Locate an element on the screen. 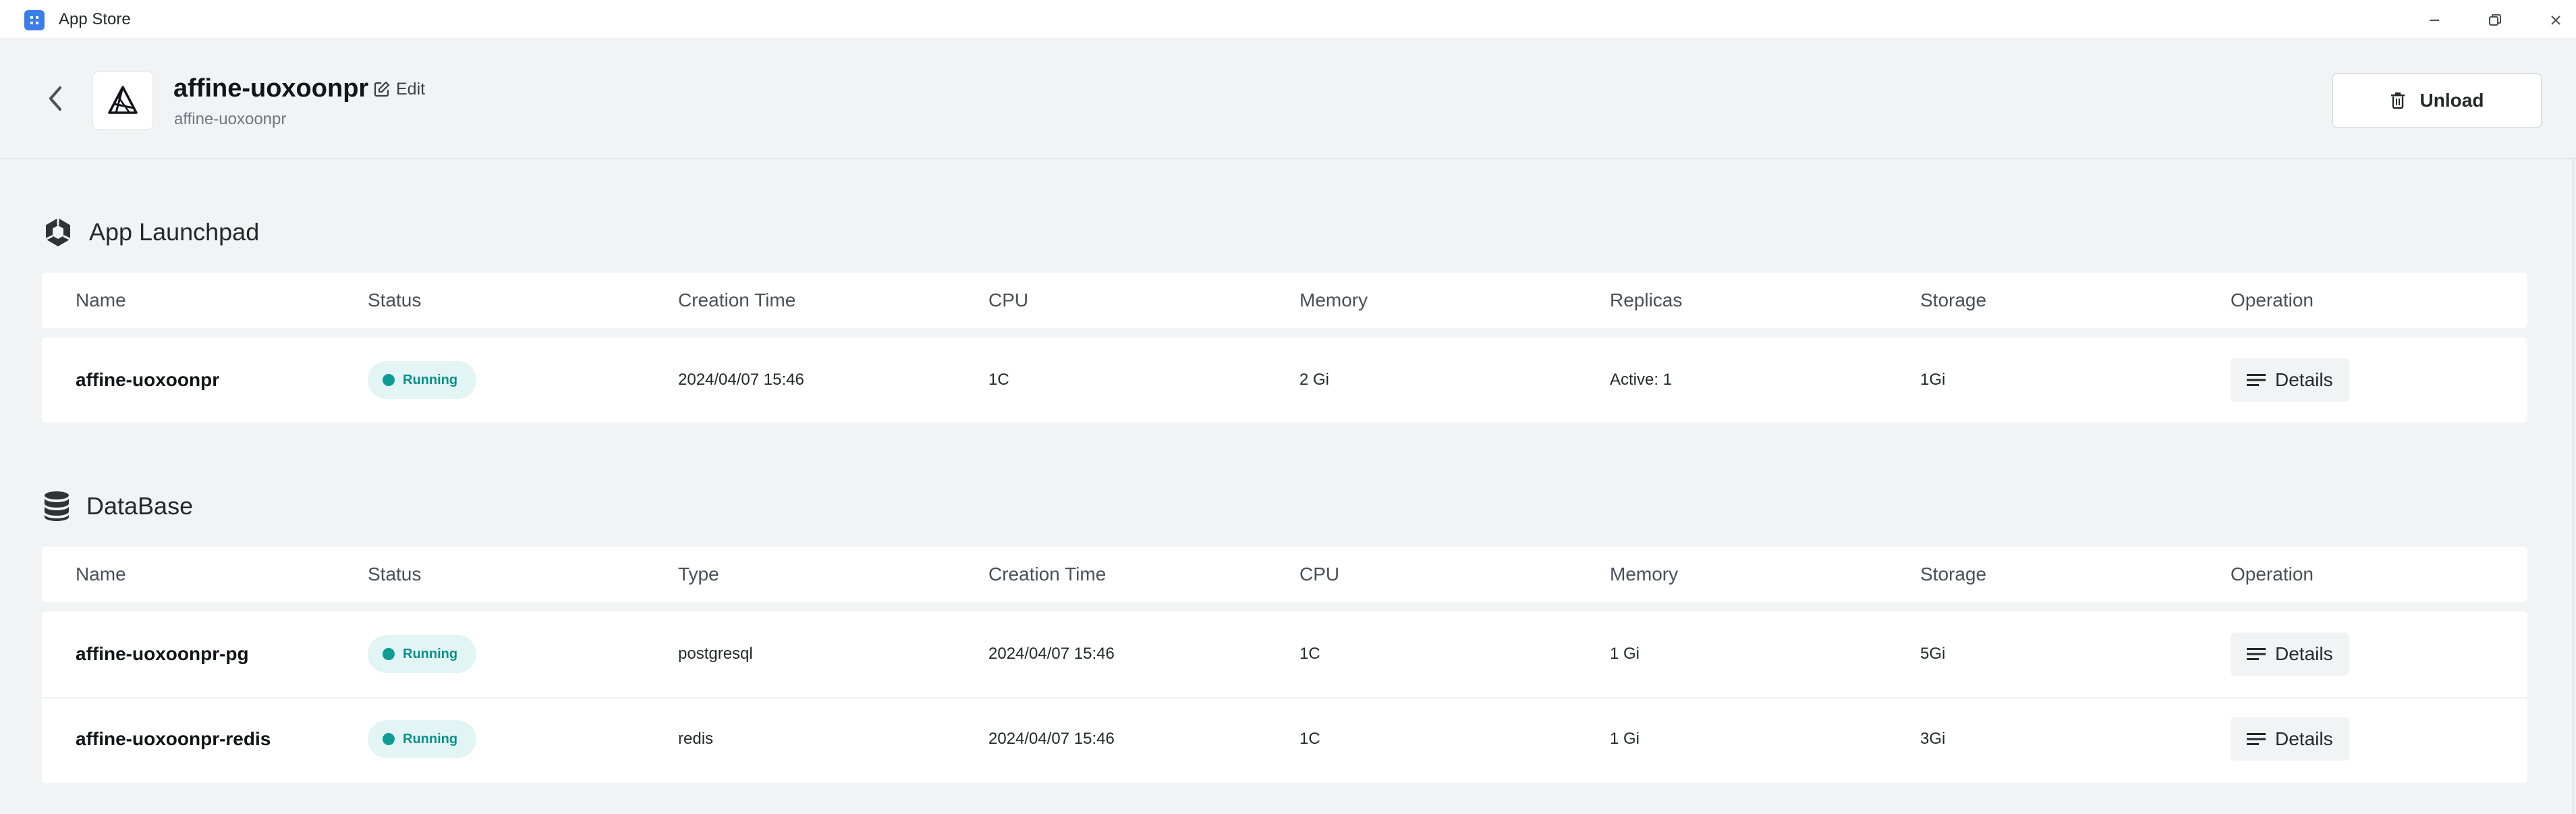  storage-cell: 5Gi is located at coordinates (1933, 654).